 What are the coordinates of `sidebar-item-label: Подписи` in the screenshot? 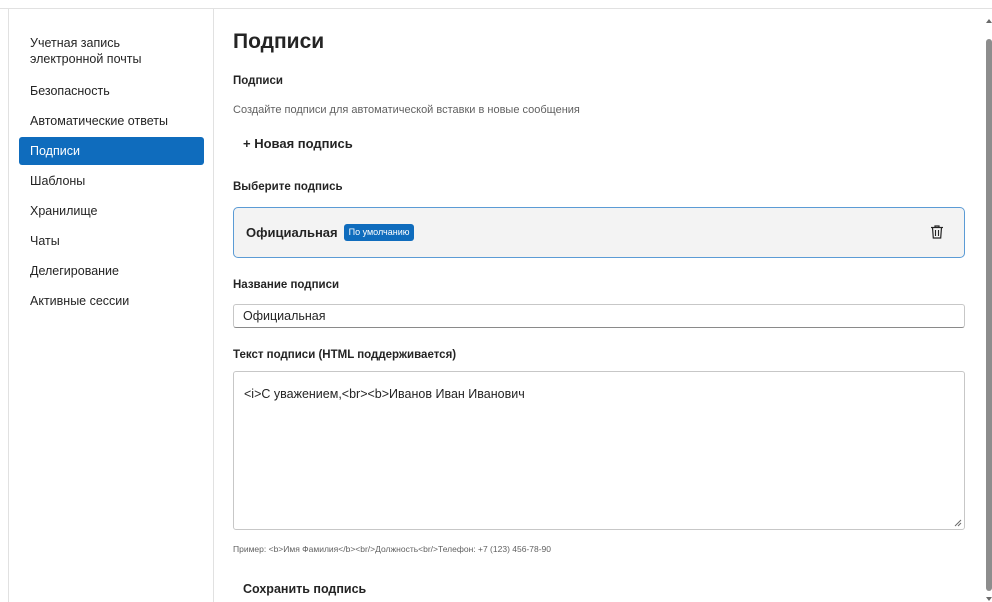 It's located at (55, 151).